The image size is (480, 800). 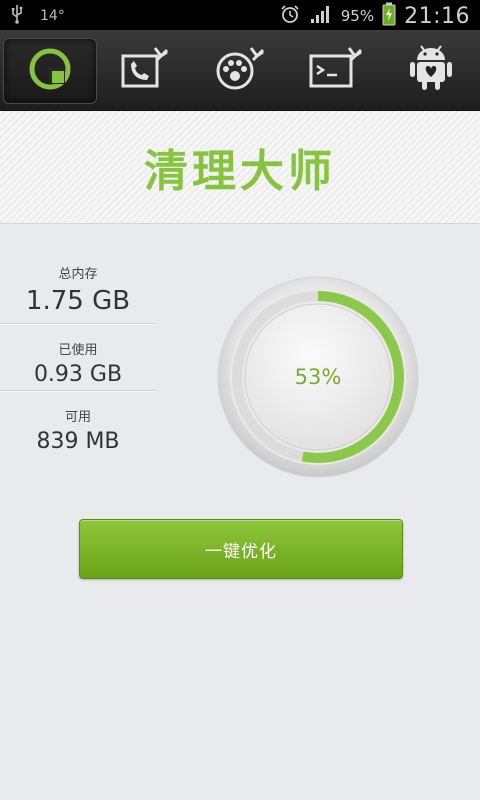 I want to click on total-memory-value: 1.75 GB, so click(x=78, y=301).